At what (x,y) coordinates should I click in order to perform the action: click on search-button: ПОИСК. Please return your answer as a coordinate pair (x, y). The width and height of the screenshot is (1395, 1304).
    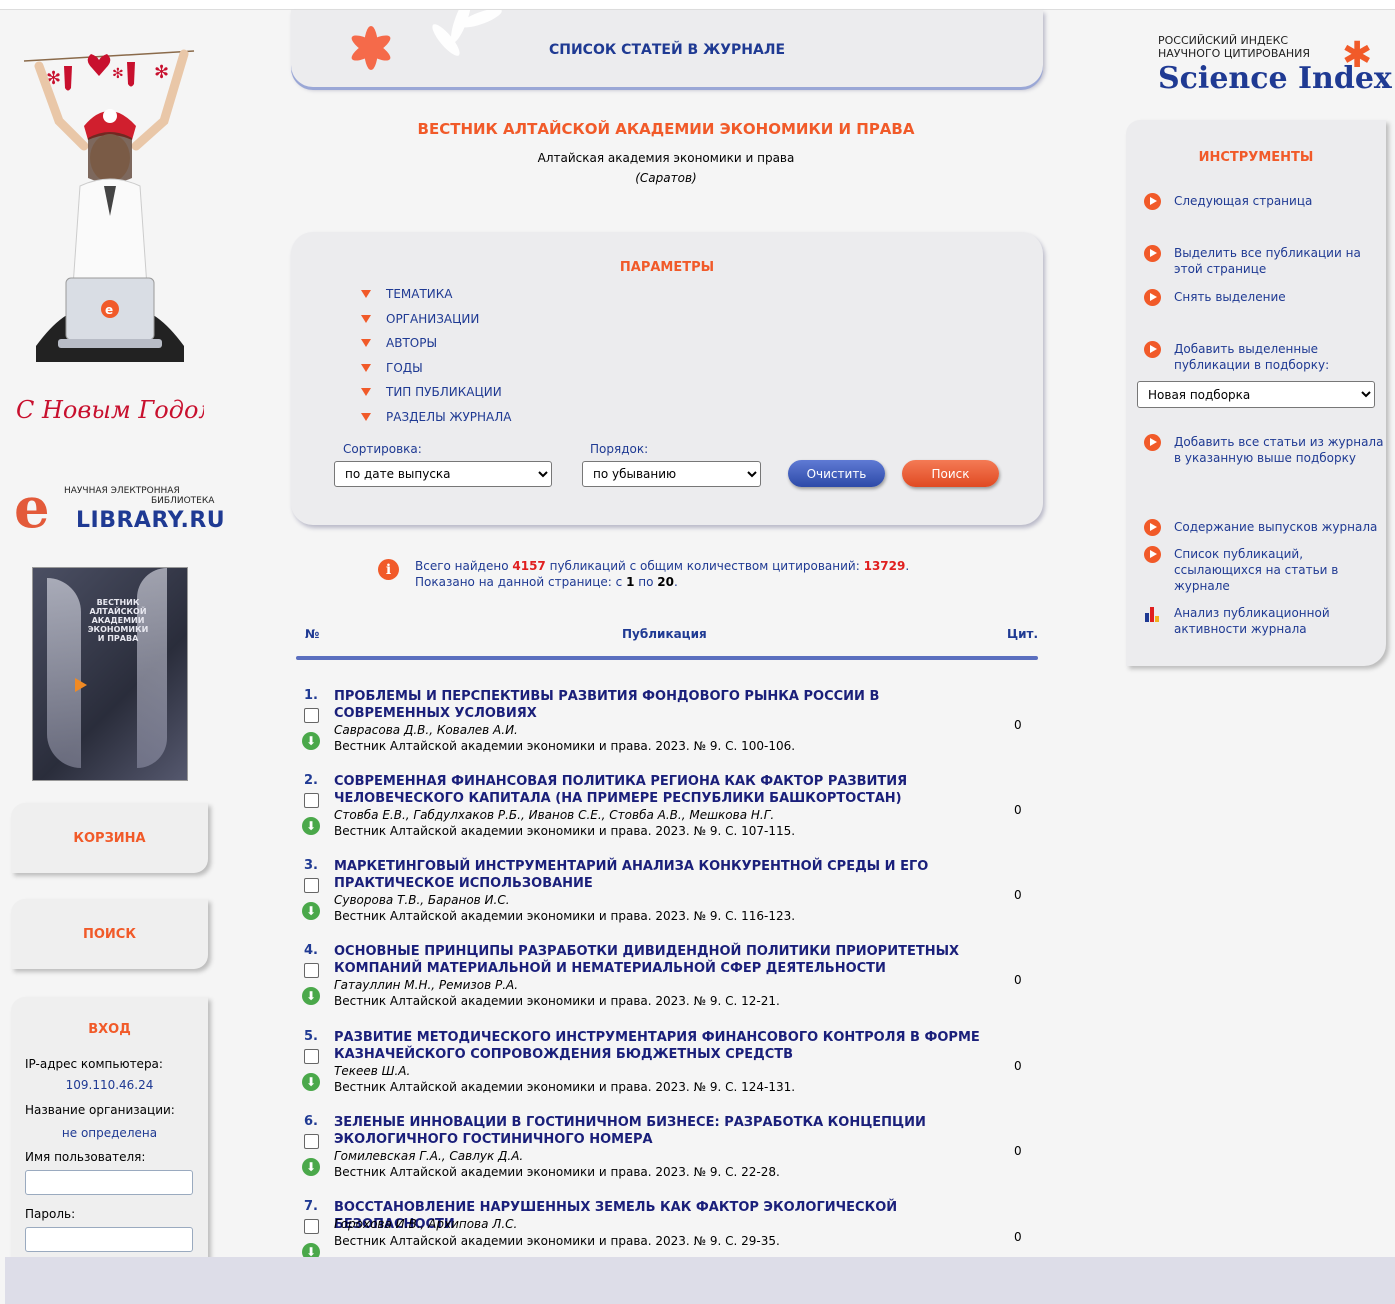
    Looking at the image, I should click on (109, 934).